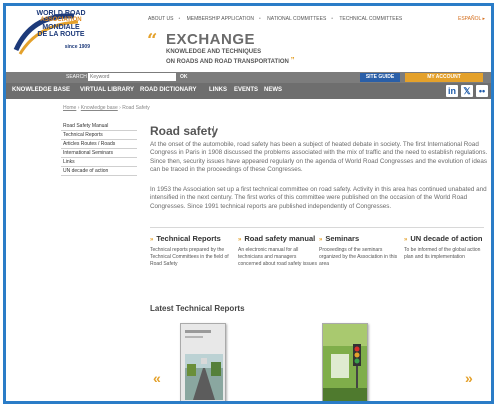 The image size is (497, 407). What do you see at coordinates (160, 19) in the screenshot?
I see `topnav-about-us: ABOUT US` at bounding box center [160, 19].